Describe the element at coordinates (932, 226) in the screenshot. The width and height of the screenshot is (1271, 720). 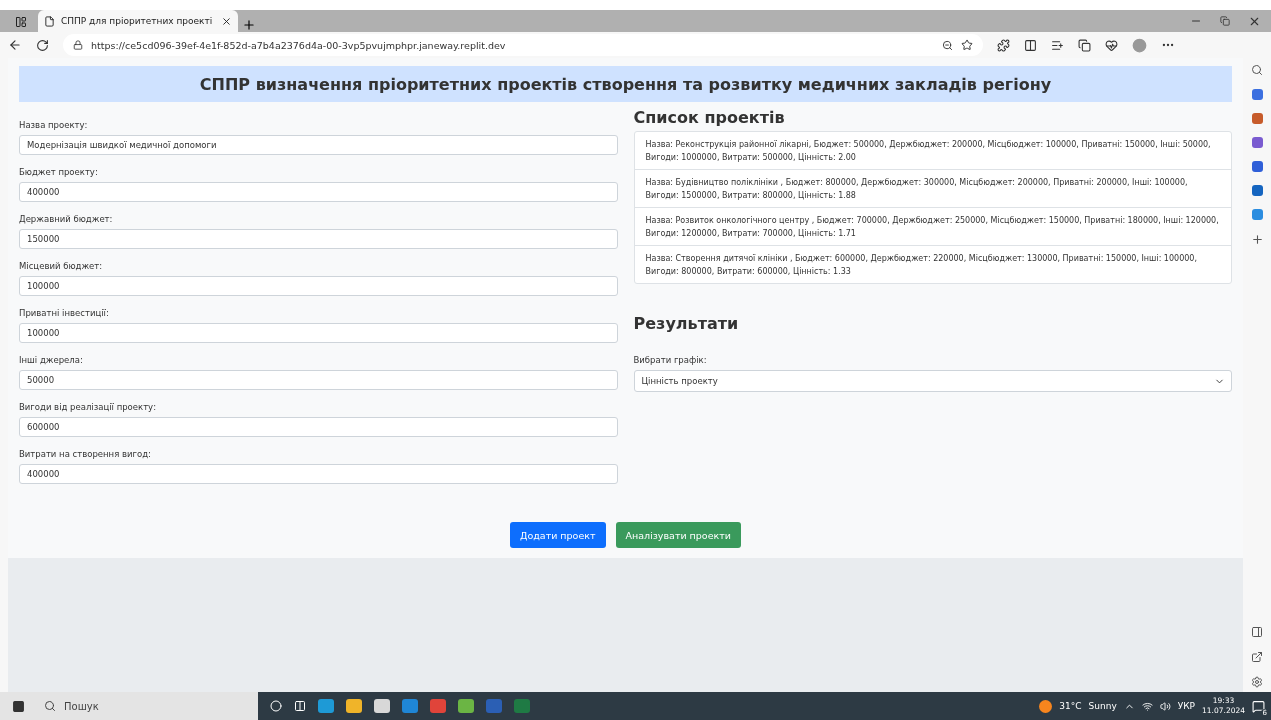
I see `project-item: Назва: Розвиток онкологічного центру , Бюджет: 700000, Держбюджет: 250000, Місцбюджет: 150000, Приватні: 180000, Інші: 120000, Вигоди: 1200000, Витрати: 700000, Цінність: 1.71` at that location.